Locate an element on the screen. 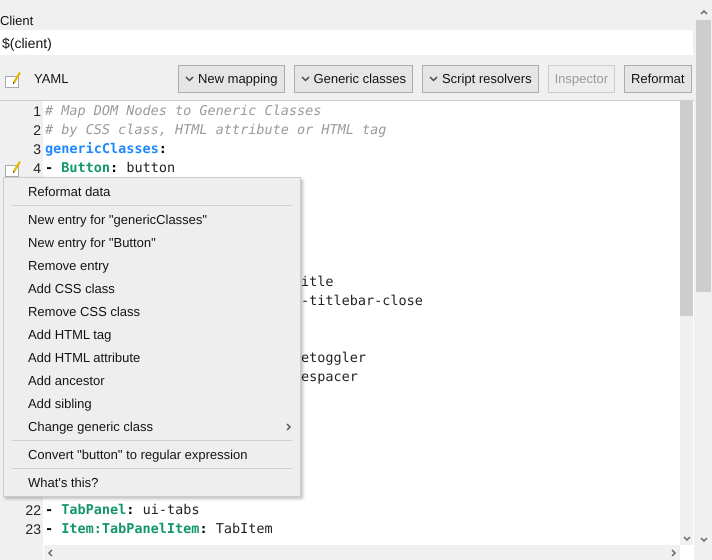  arrow-right-icon is located at coordinates (674, 552).